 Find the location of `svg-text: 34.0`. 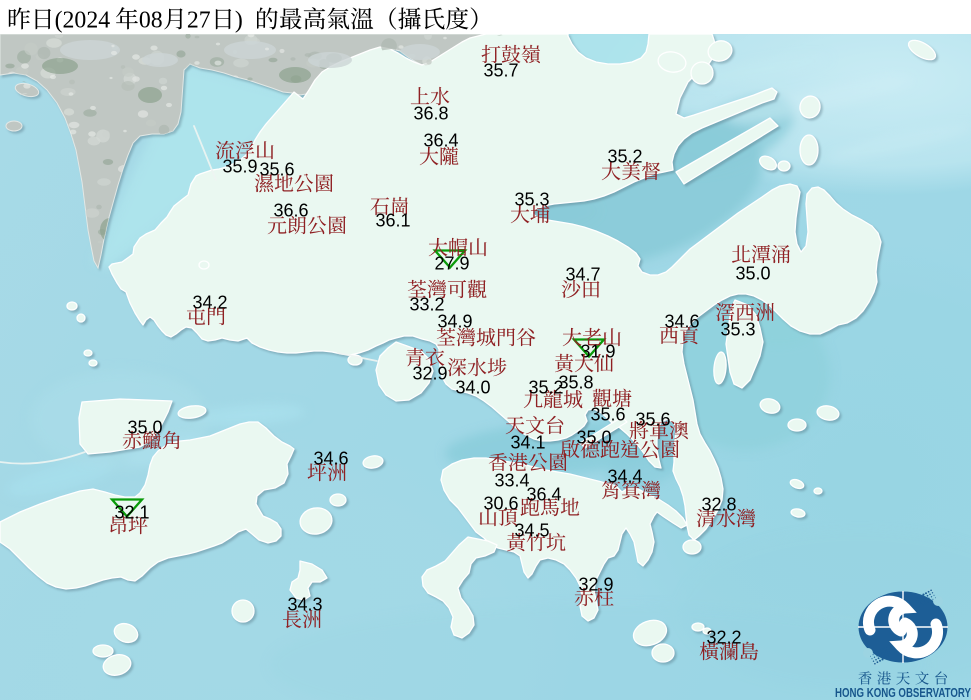

svg-text: 34.0 is located at coordinates (472, 387).